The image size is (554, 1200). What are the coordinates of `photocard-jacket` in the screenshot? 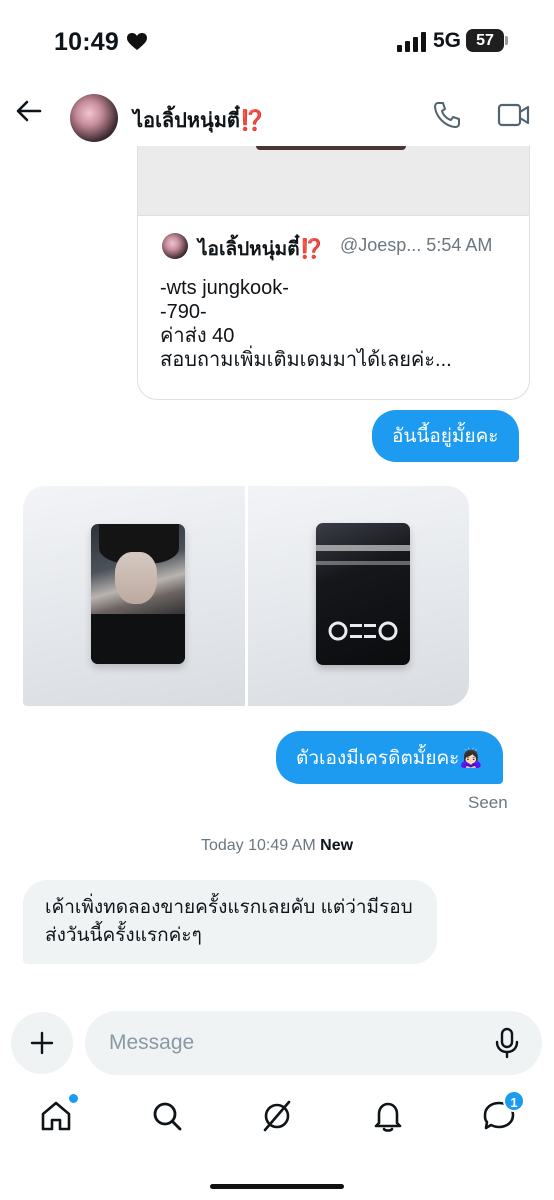 It's located at (138, 639).